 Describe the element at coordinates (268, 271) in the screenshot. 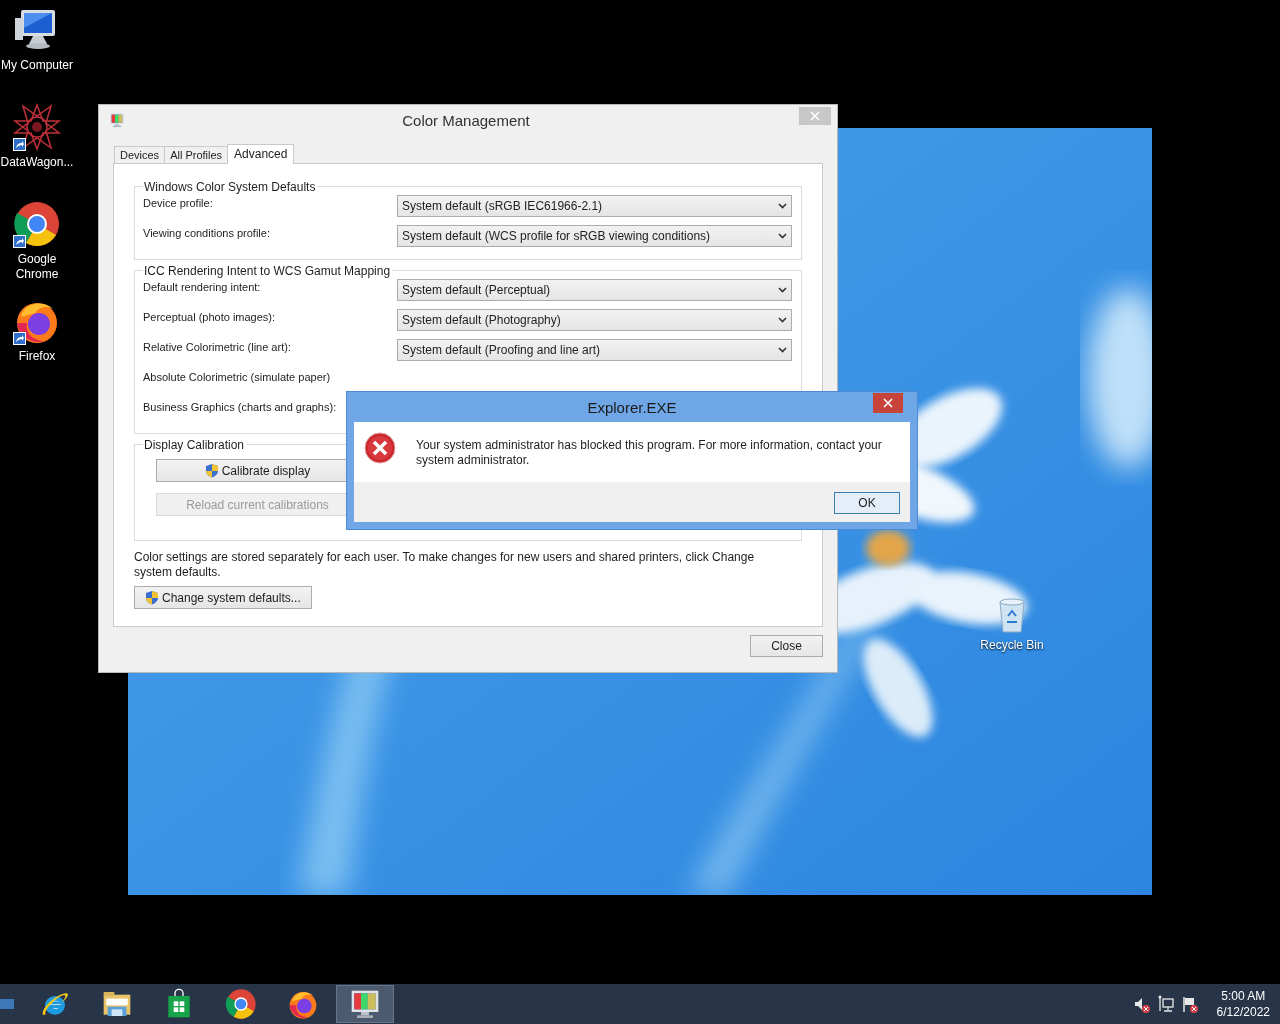

I see `group-title: ICC Rendering Intent to WCS Gamut Mapping` at that location.